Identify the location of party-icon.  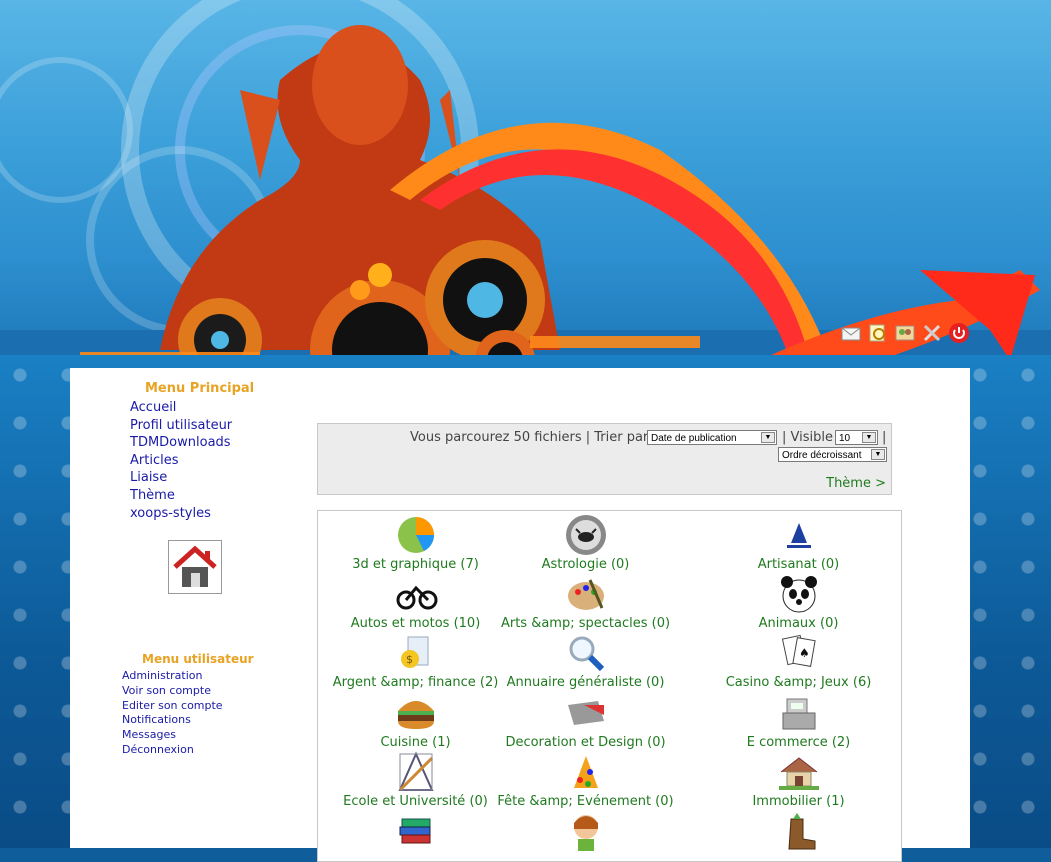
(585, 772).